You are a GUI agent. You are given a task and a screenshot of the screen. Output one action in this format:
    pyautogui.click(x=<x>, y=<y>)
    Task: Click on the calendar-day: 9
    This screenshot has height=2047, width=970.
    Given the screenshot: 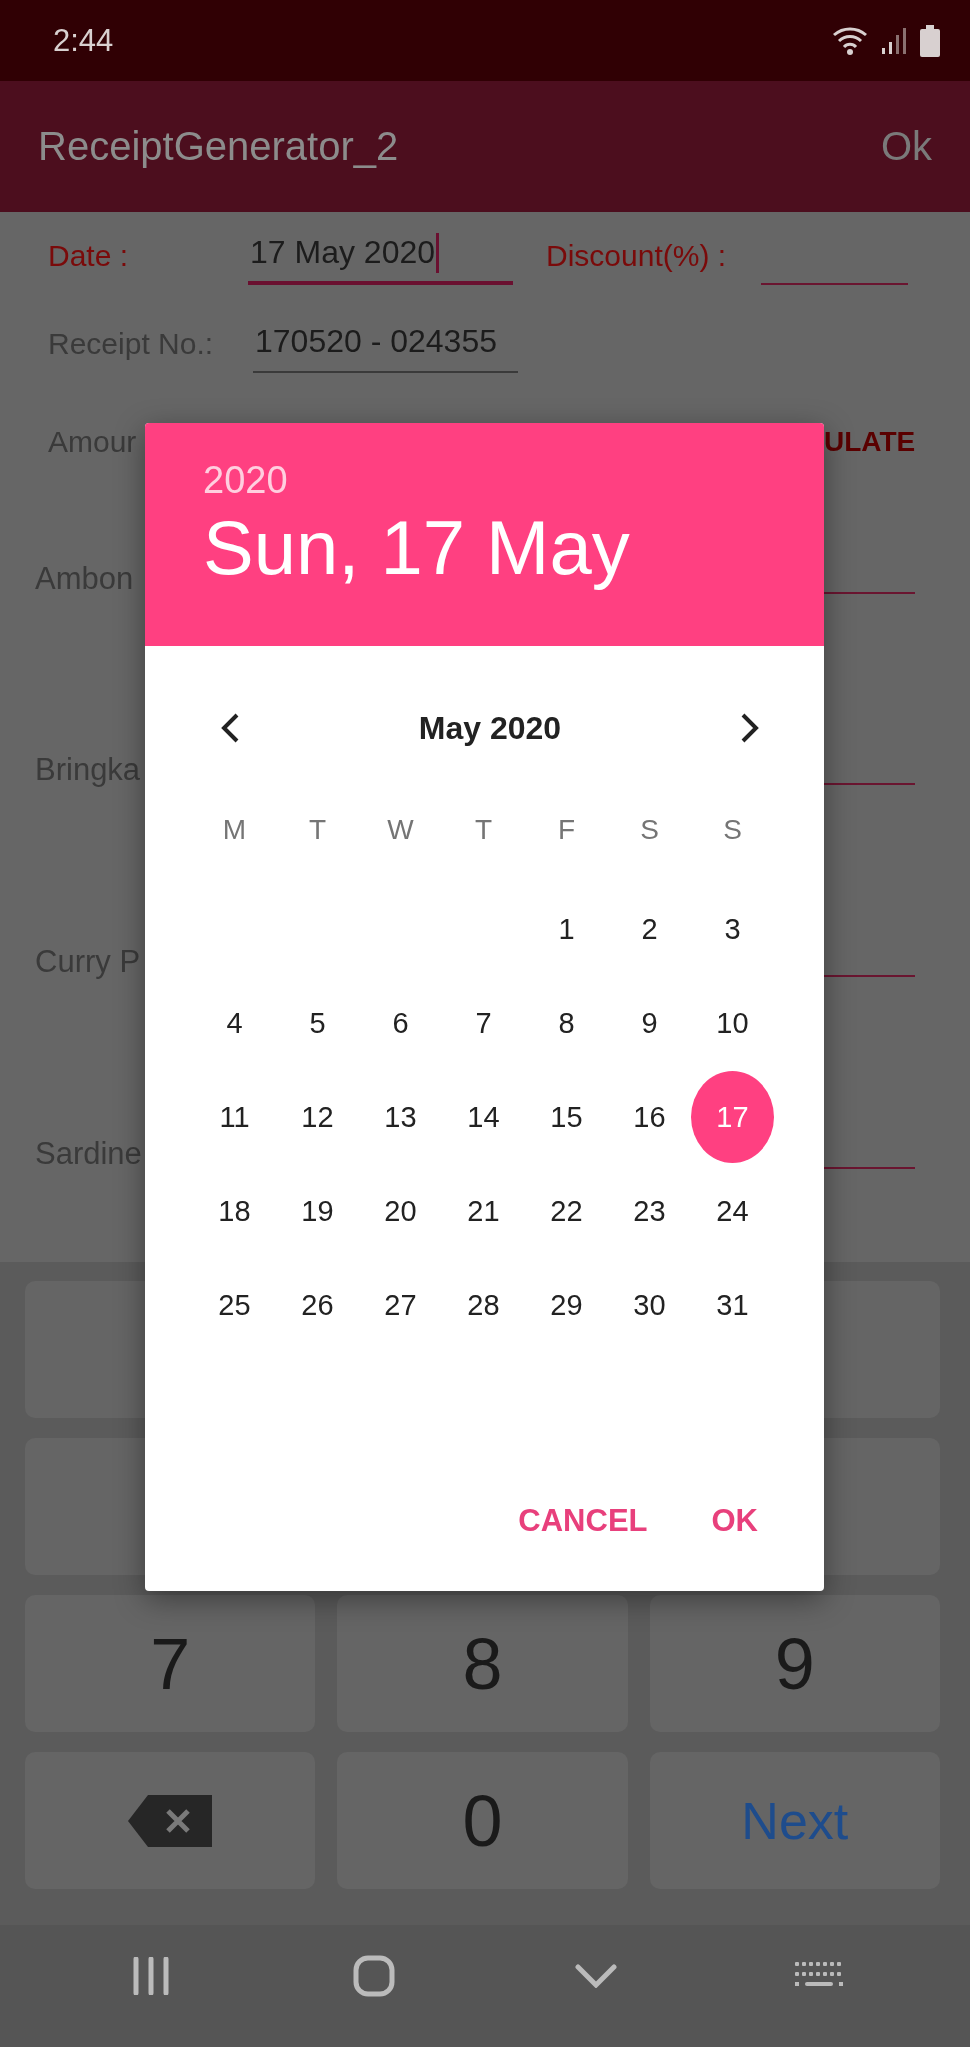 What is the action you would take?
    pyautogui.click(x=649, y=1023)
    